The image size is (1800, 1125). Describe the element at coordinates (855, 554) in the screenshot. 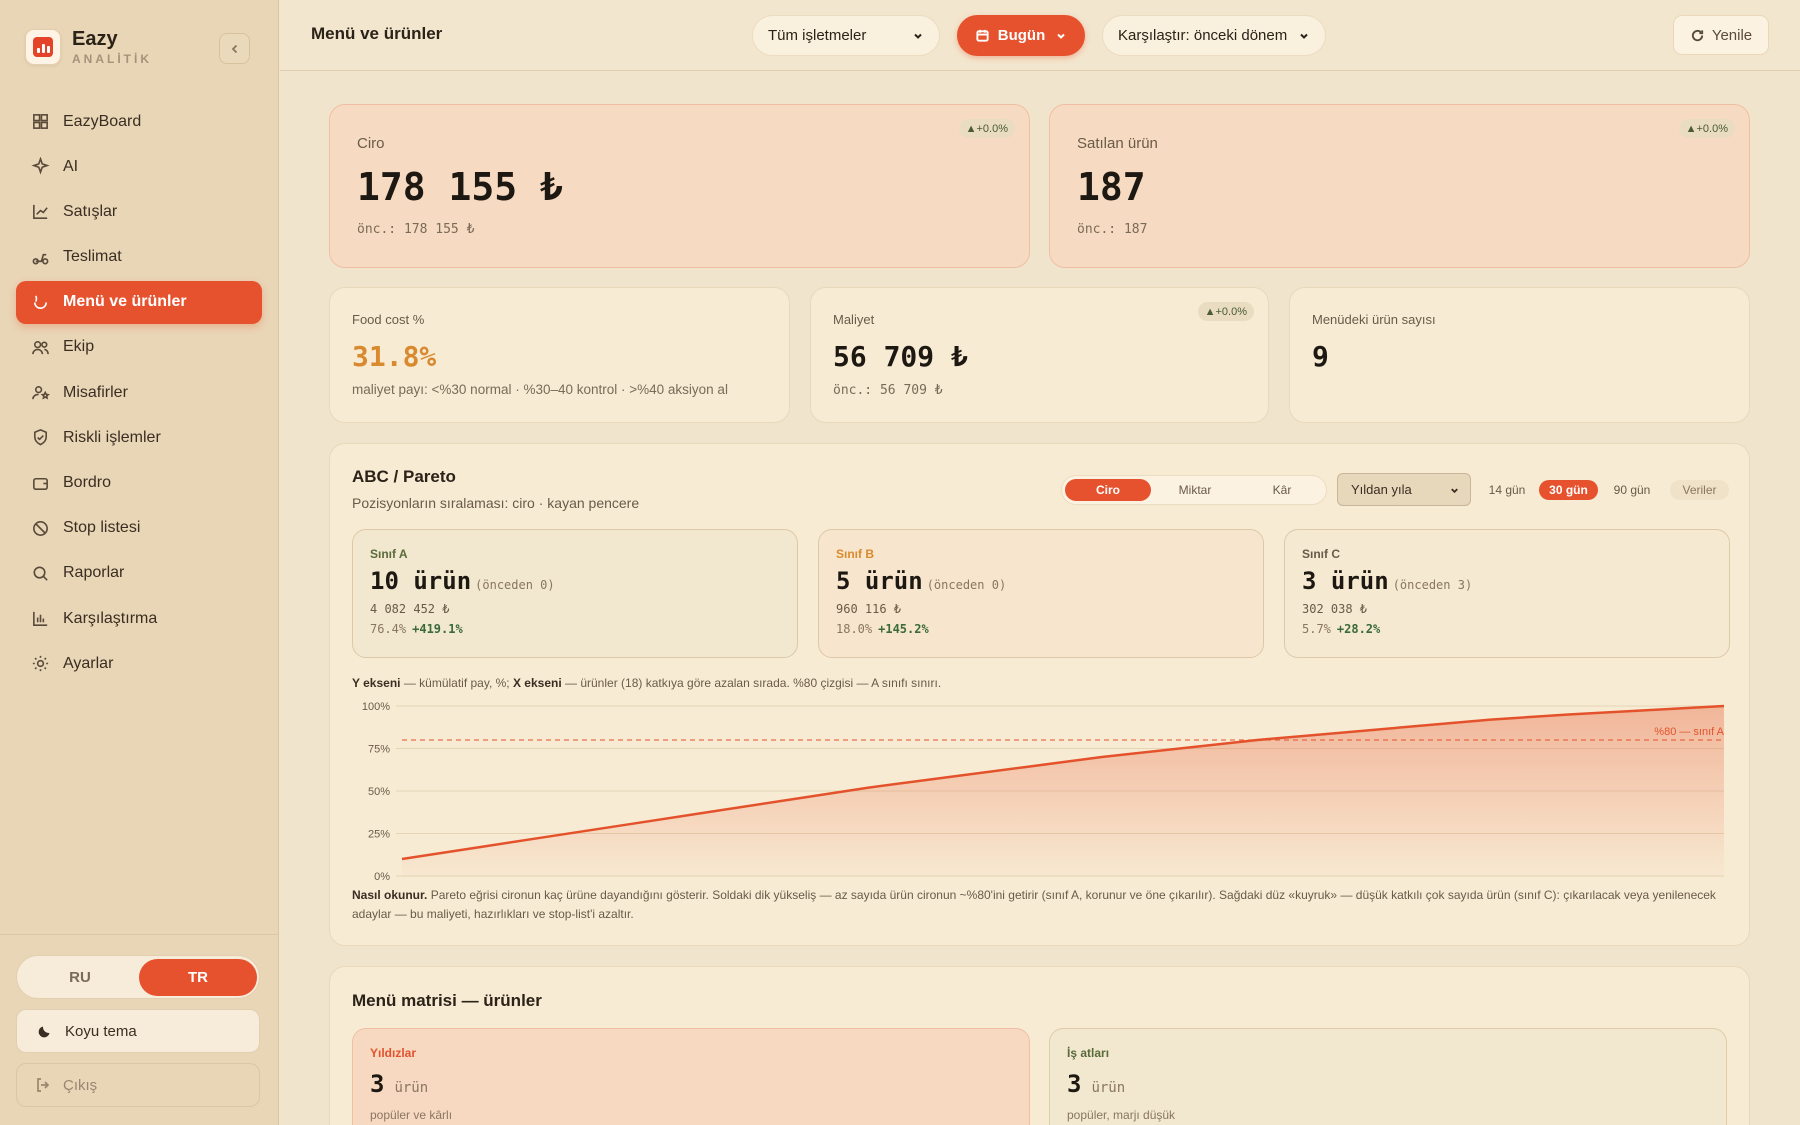

I see `class-title: Sınıf B` at that location.